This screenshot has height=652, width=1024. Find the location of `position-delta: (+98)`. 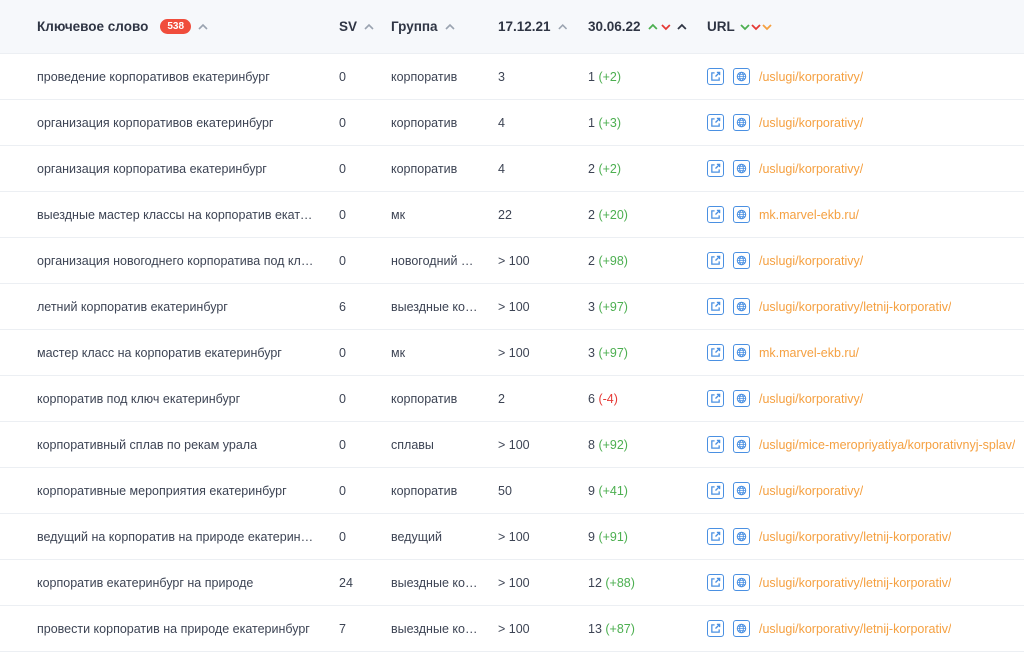

position-delta: (+98) is located at coordinates (613, 260).